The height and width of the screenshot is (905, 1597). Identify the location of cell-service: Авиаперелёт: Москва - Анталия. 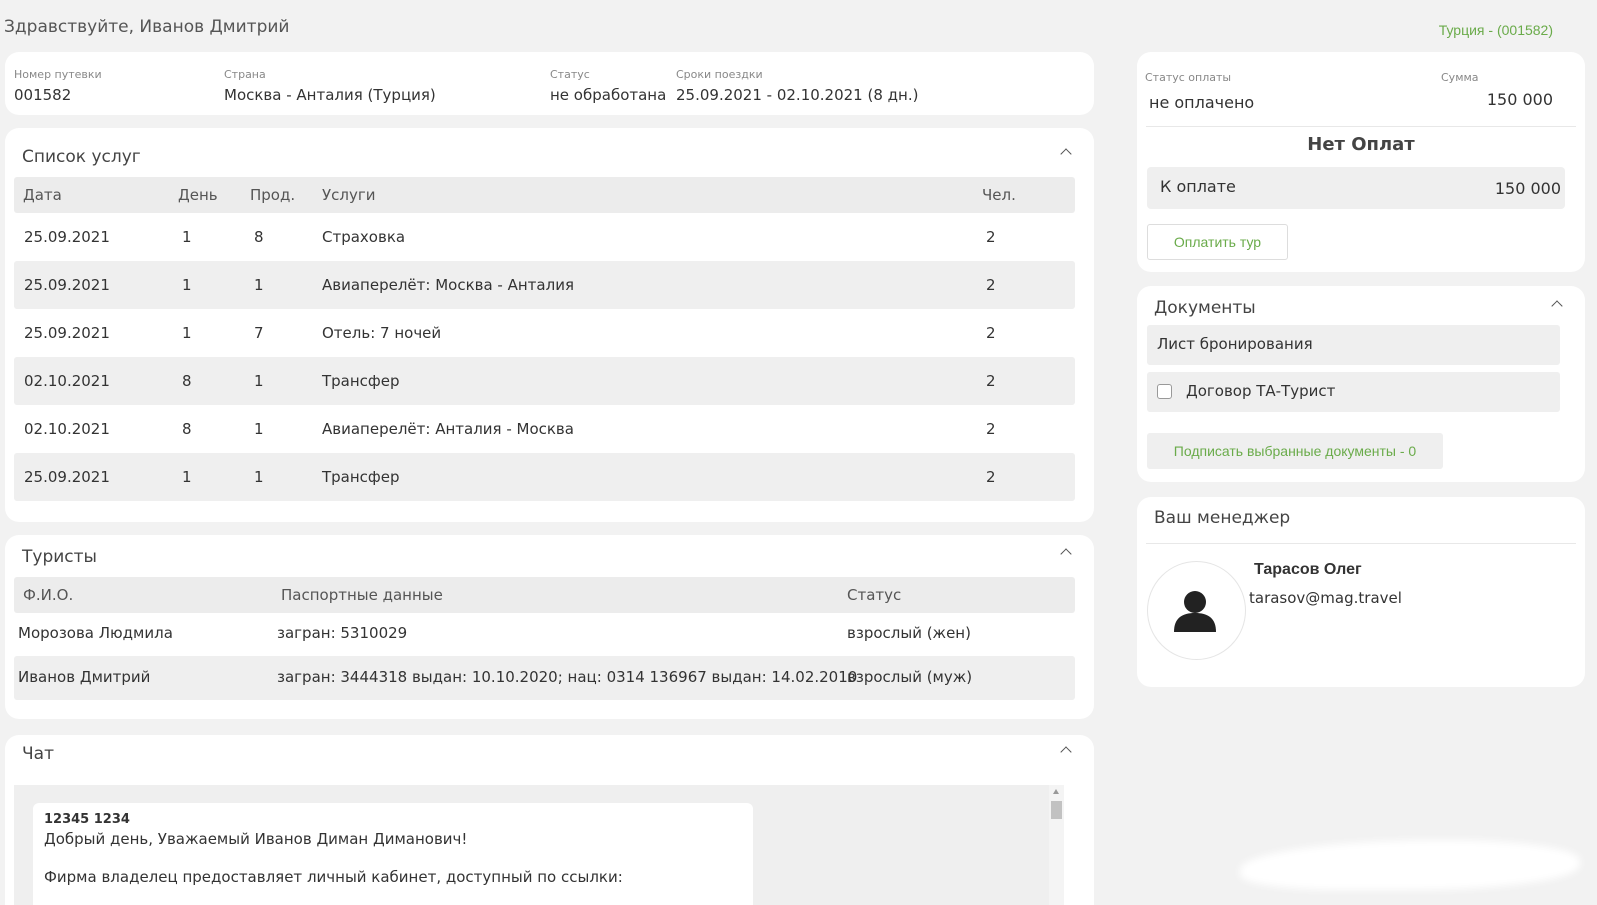
(448, 285).